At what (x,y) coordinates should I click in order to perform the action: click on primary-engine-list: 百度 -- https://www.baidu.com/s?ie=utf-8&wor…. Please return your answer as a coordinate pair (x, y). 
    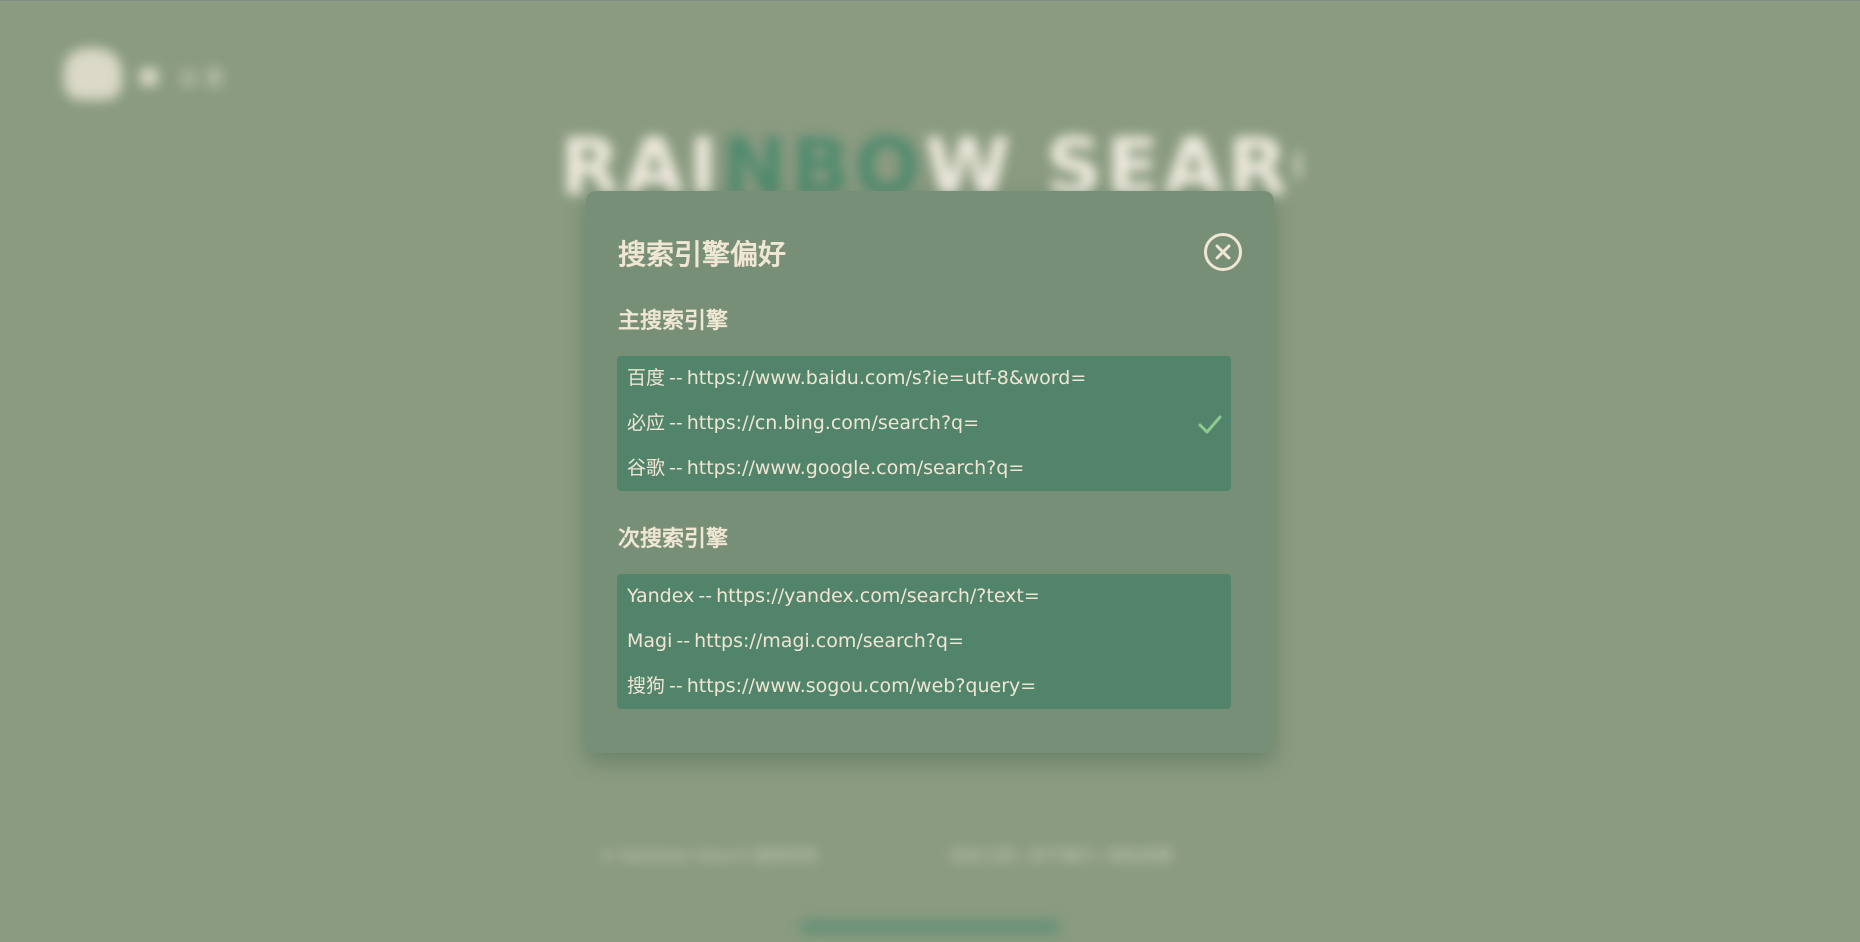
    Looking at the image, I should click on (924, 423).